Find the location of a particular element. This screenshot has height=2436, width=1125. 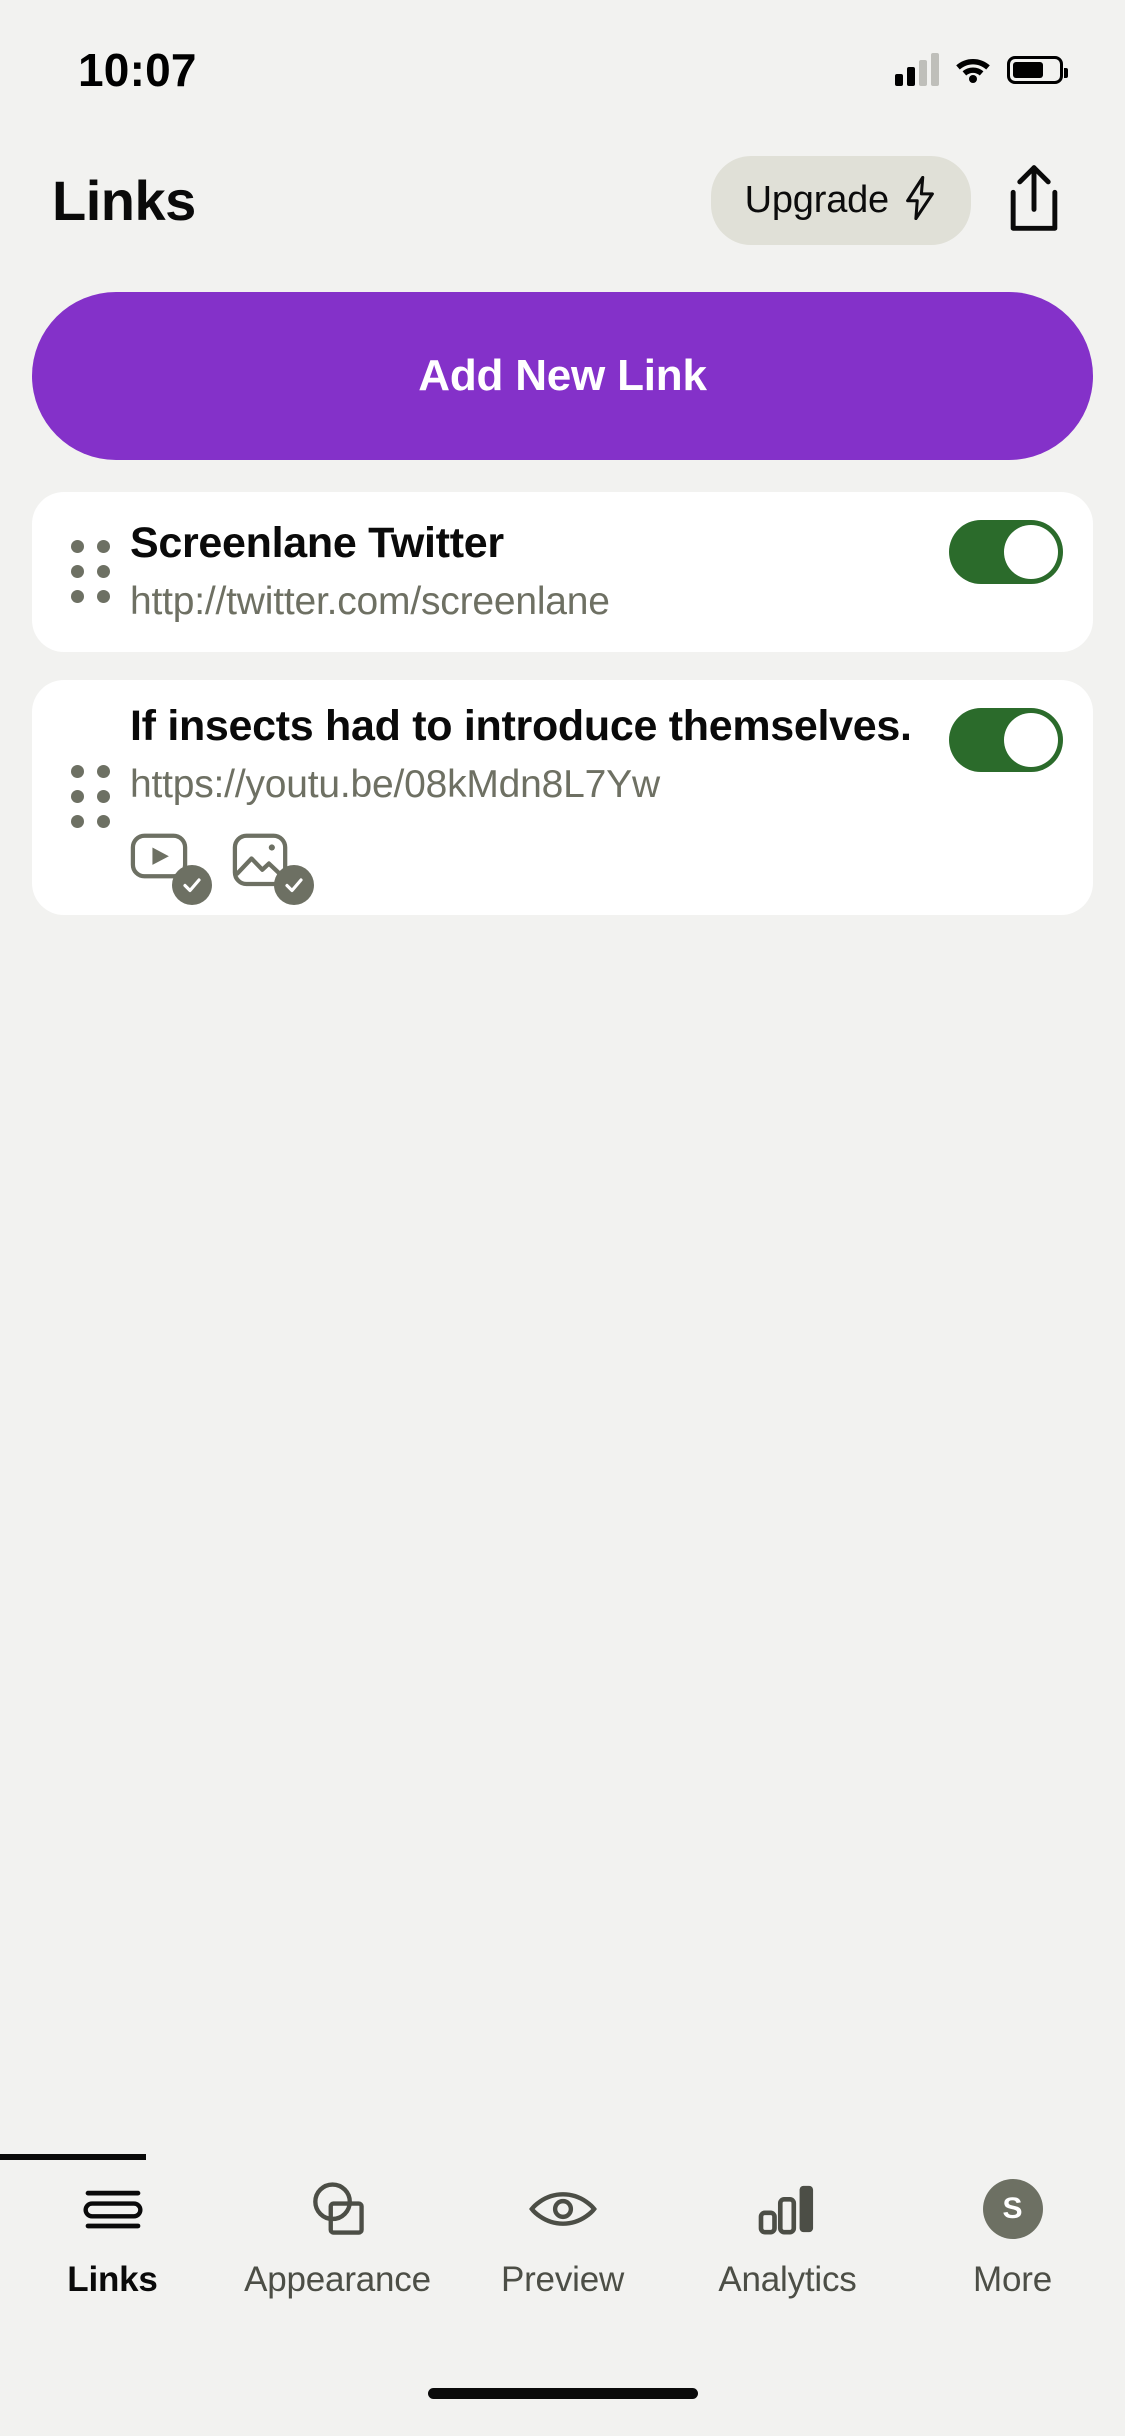

page-title: Links is located at coordinates (124, 200).